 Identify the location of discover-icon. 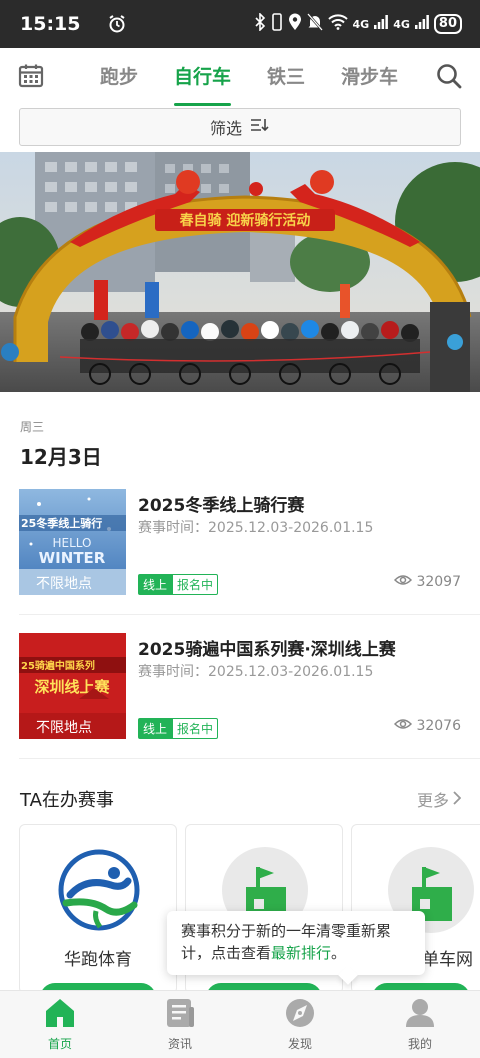
(300, 1013).